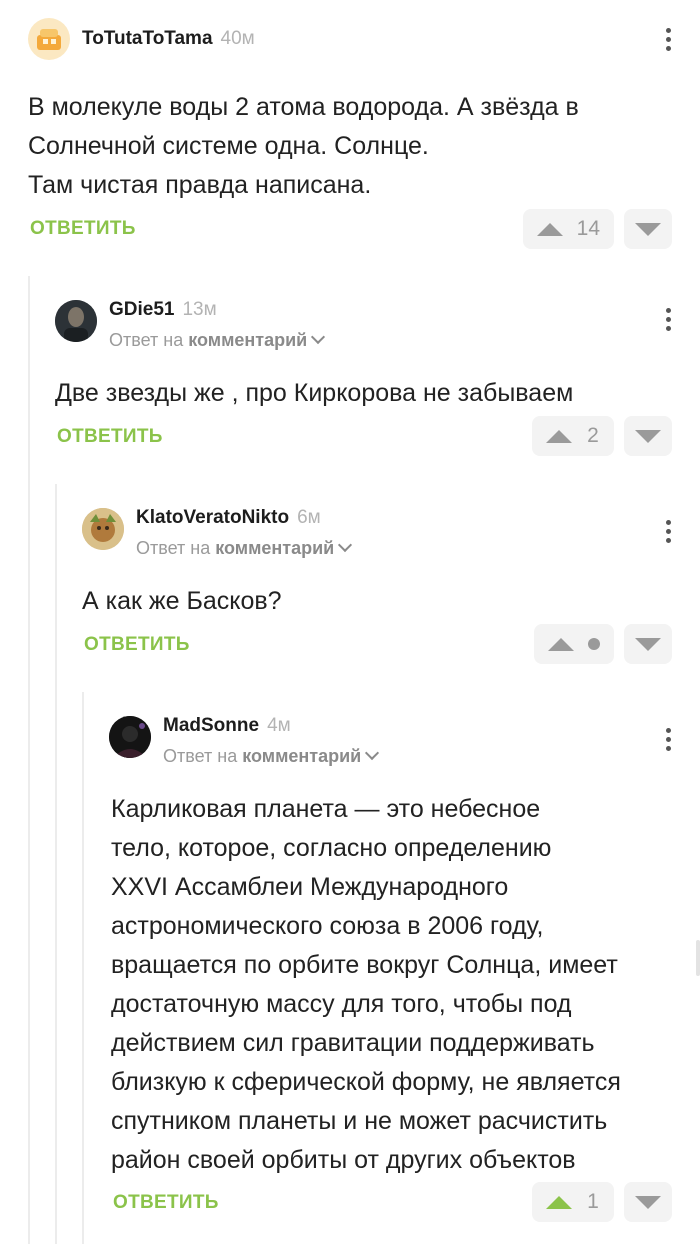  What do you see at coordinates (573, 436) in the screenshot?
I see `upvote-button: 2` at bounding box center [573, 436].